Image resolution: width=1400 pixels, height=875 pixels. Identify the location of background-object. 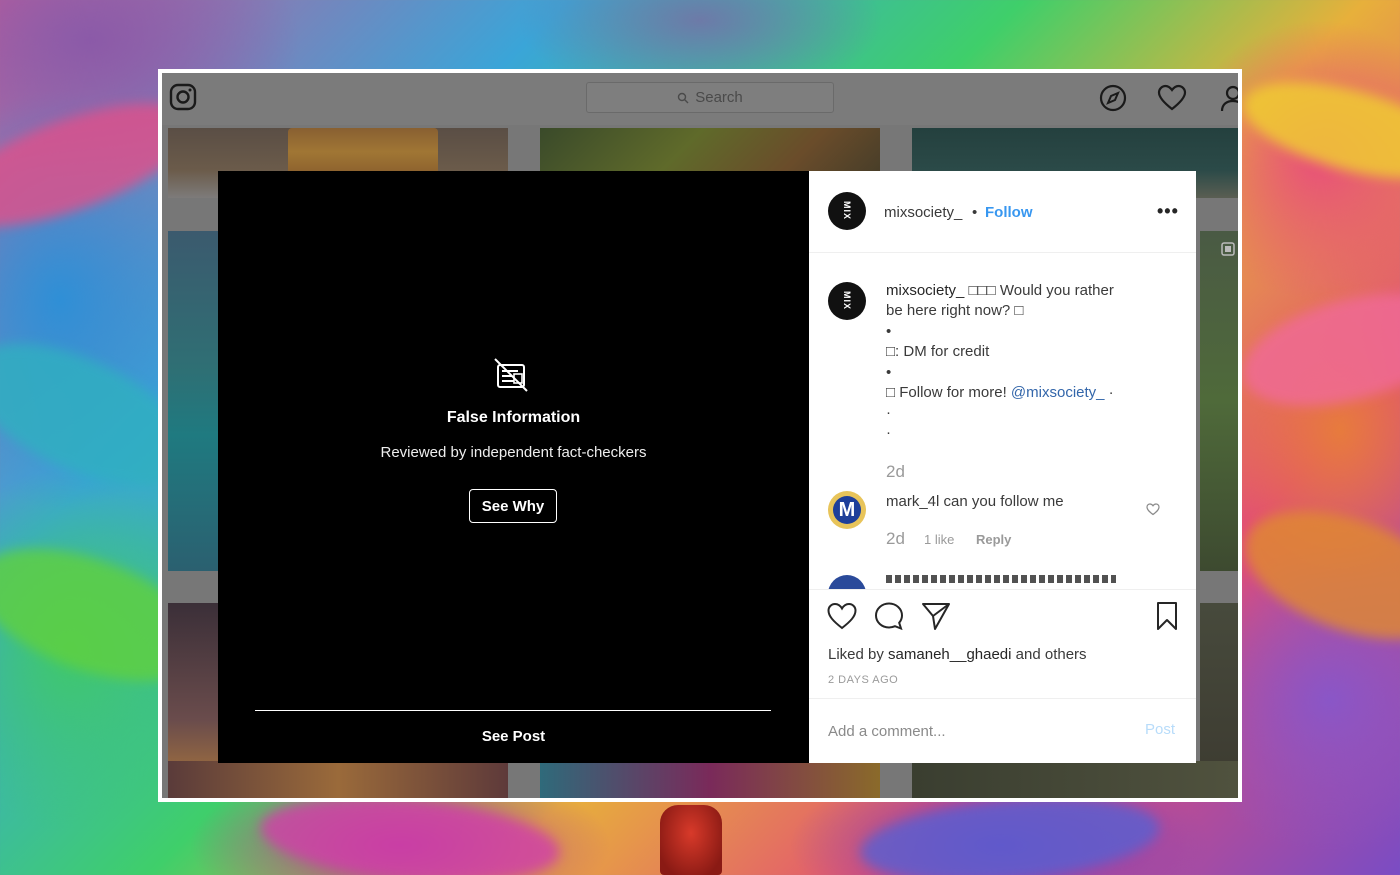
(691, 840).